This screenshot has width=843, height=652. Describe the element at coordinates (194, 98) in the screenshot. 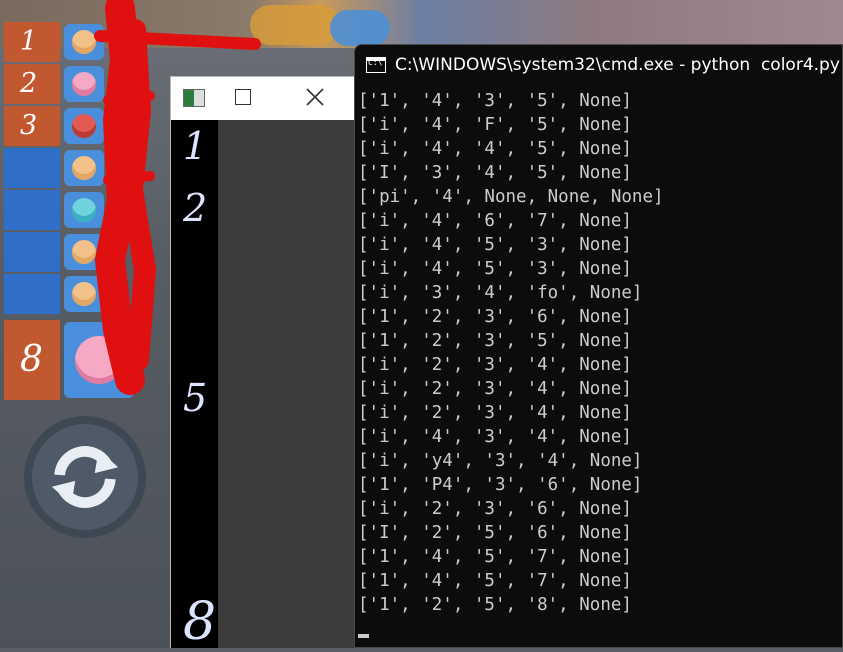

I see `app-icon` at that location.